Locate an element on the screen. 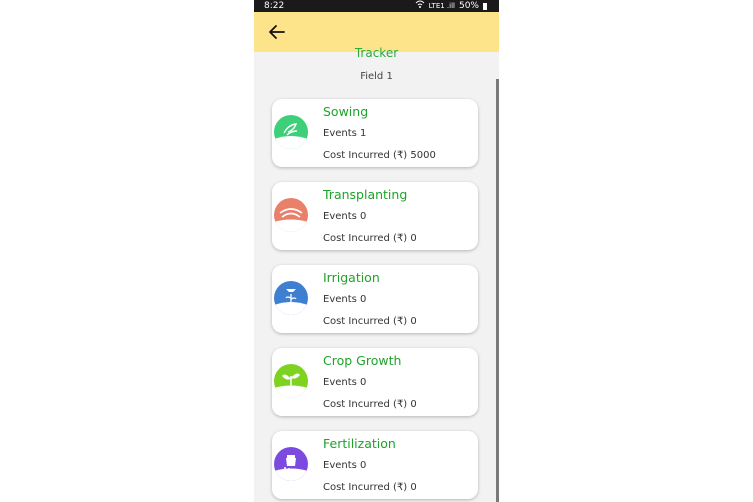 This screenshot has width=753, height=502. activity-title: Fertilization is located at coordinates (359, 443).